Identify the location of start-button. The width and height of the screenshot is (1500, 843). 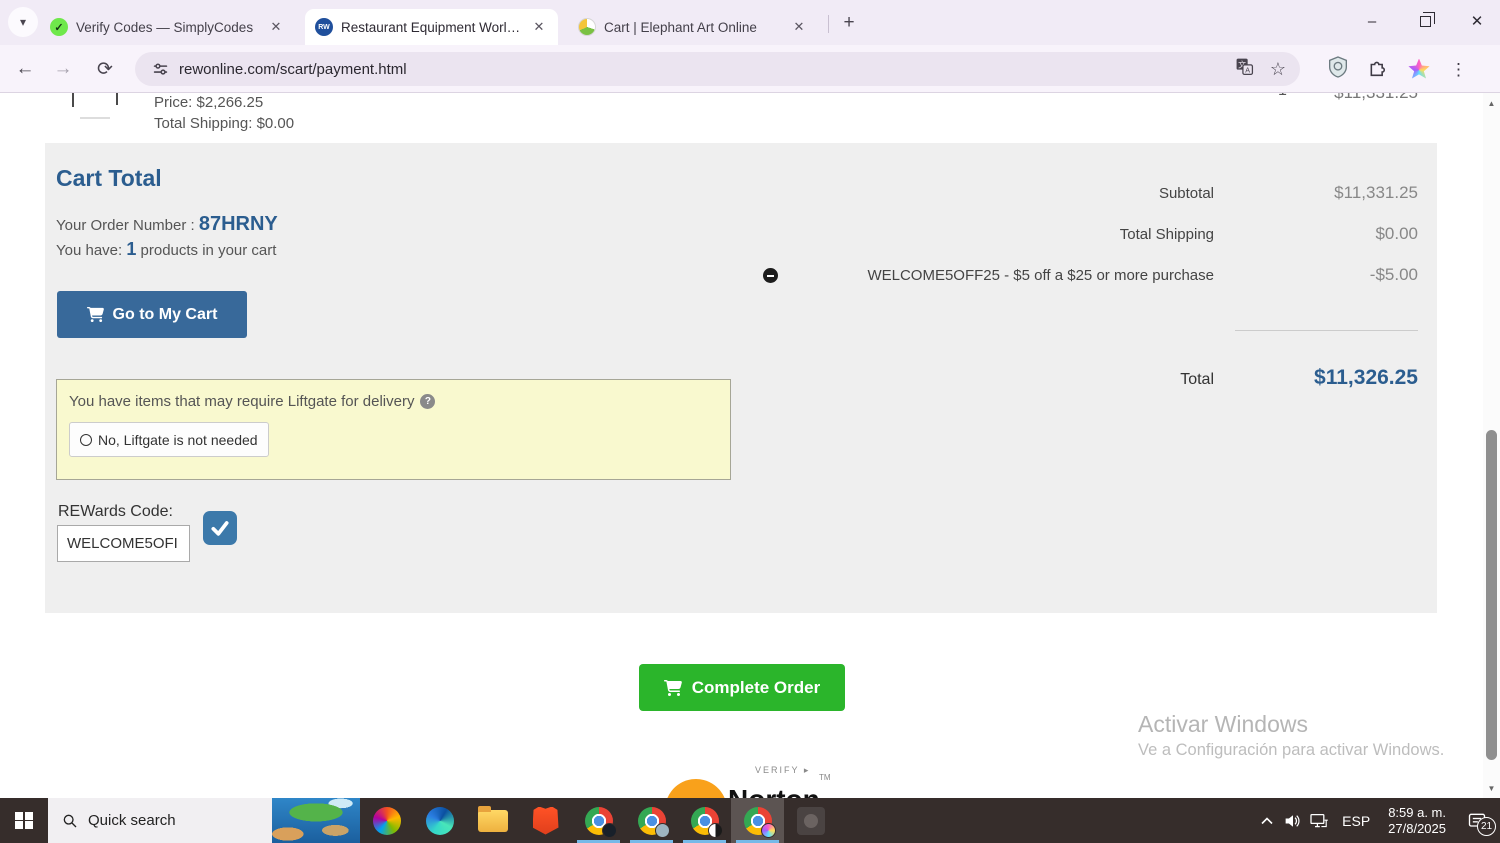
(24, 820).